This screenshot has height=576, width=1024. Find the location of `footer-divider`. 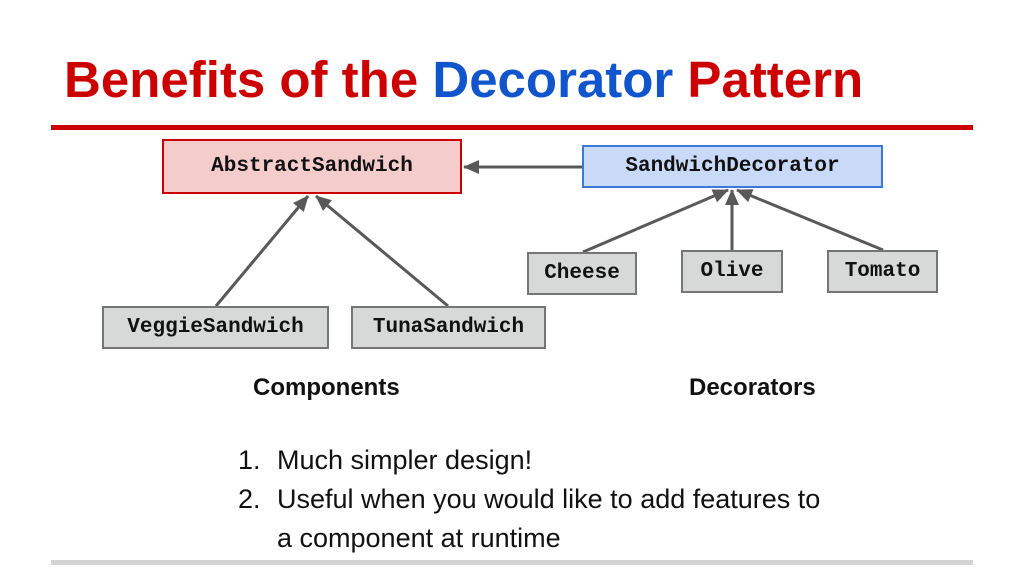

footer-divider is located at coordinates (512, 562).